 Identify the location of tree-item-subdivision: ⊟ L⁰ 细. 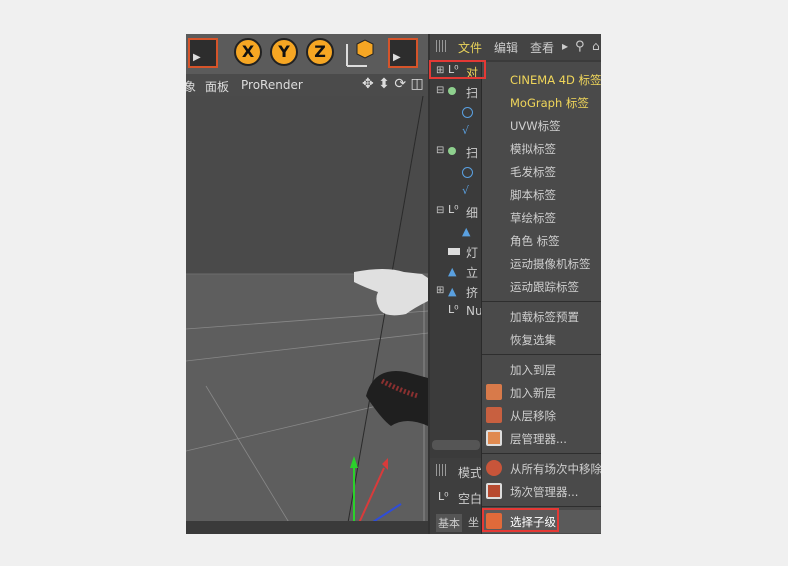
(459, 212).